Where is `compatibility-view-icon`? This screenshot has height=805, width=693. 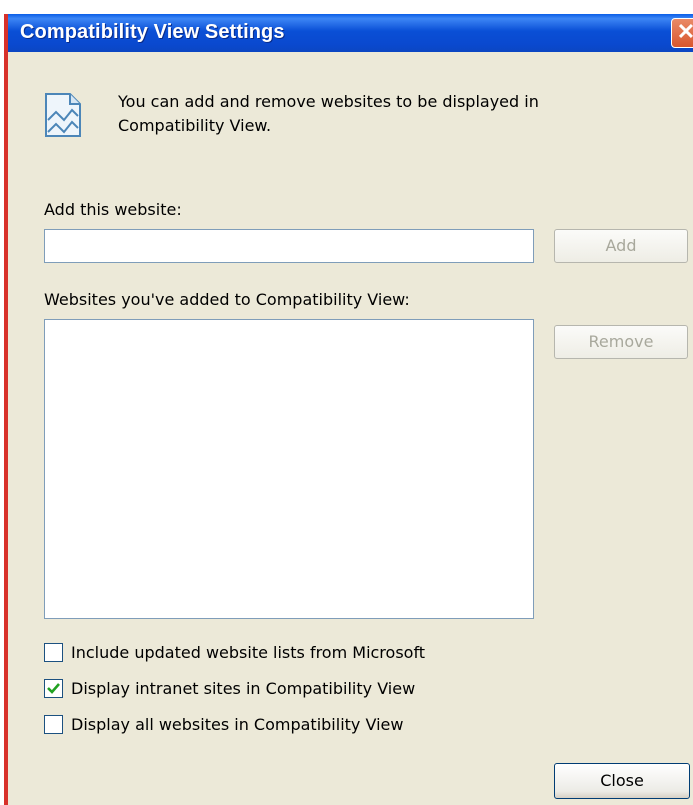 compatibility-view-icon is located at coordinates (63, 115).